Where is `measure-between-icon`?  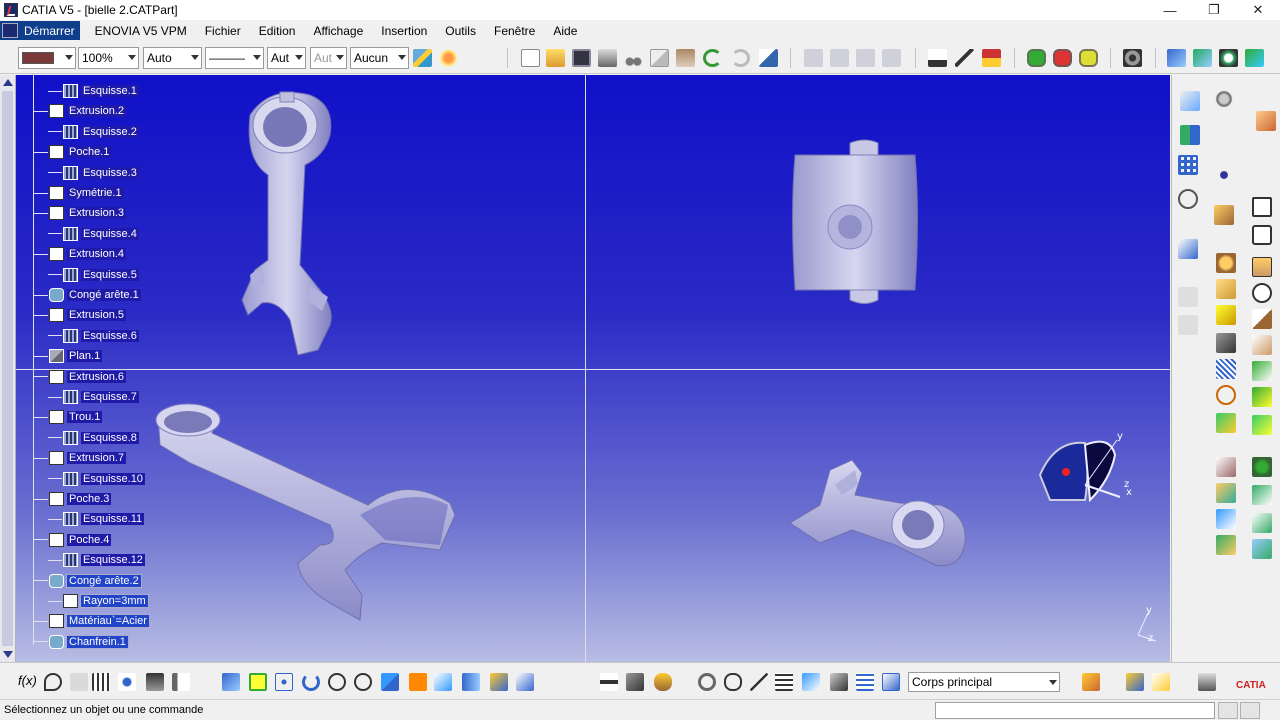
measure-between-icon is located at coordinates (609, 682).